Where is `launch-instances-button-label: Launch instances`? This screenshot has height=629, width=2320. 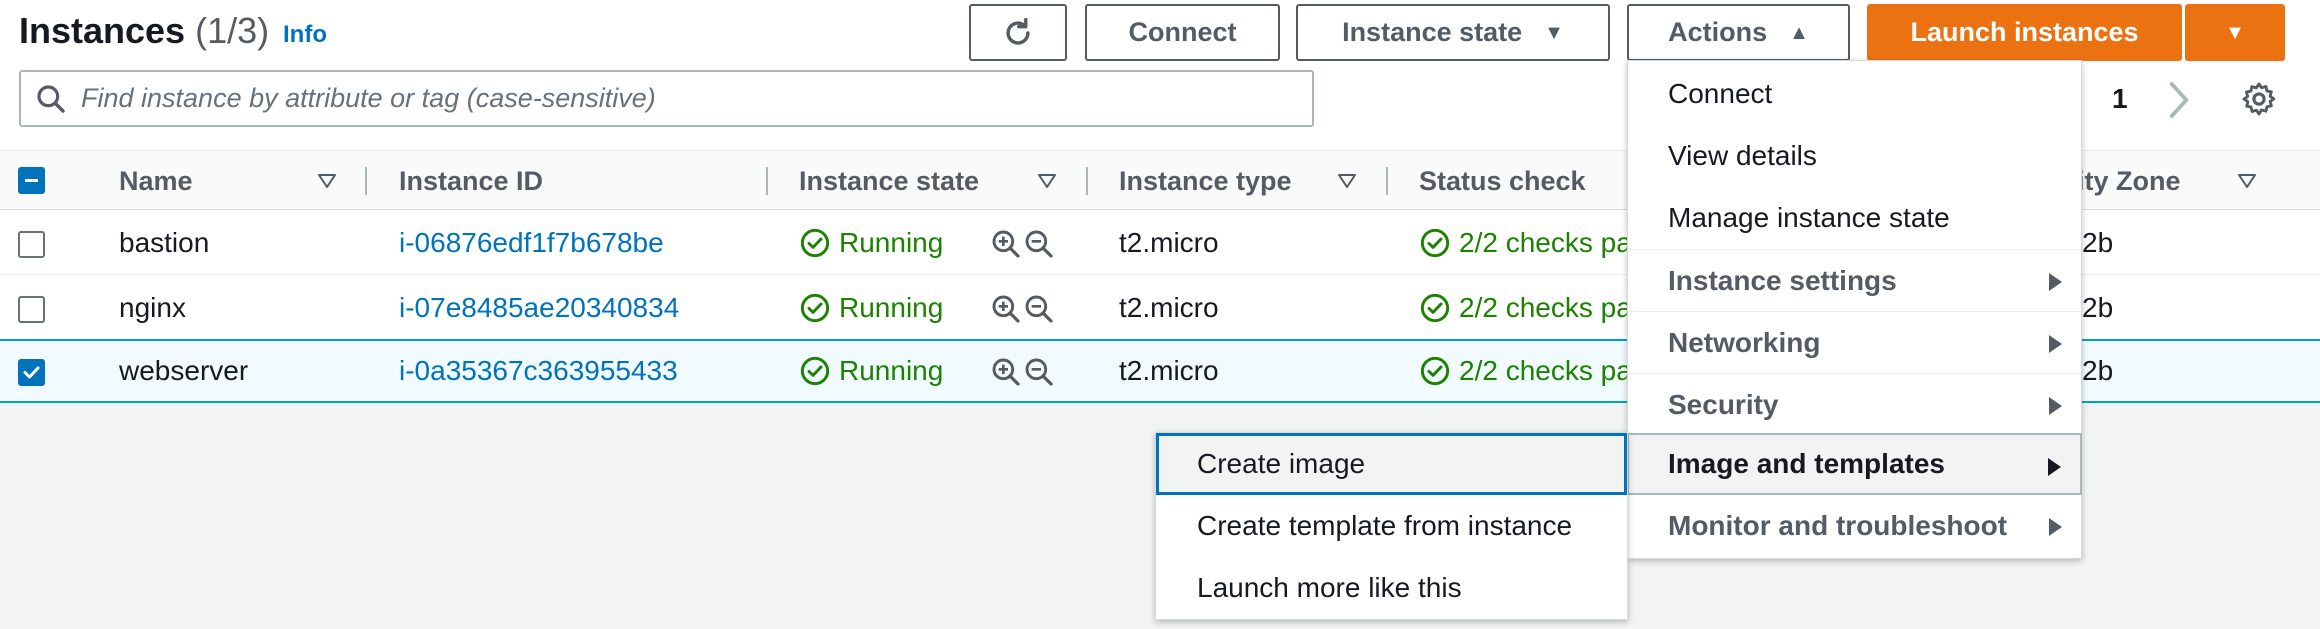 launch-instances-button-label: Launch instances is located at coordinates (2024, 32).